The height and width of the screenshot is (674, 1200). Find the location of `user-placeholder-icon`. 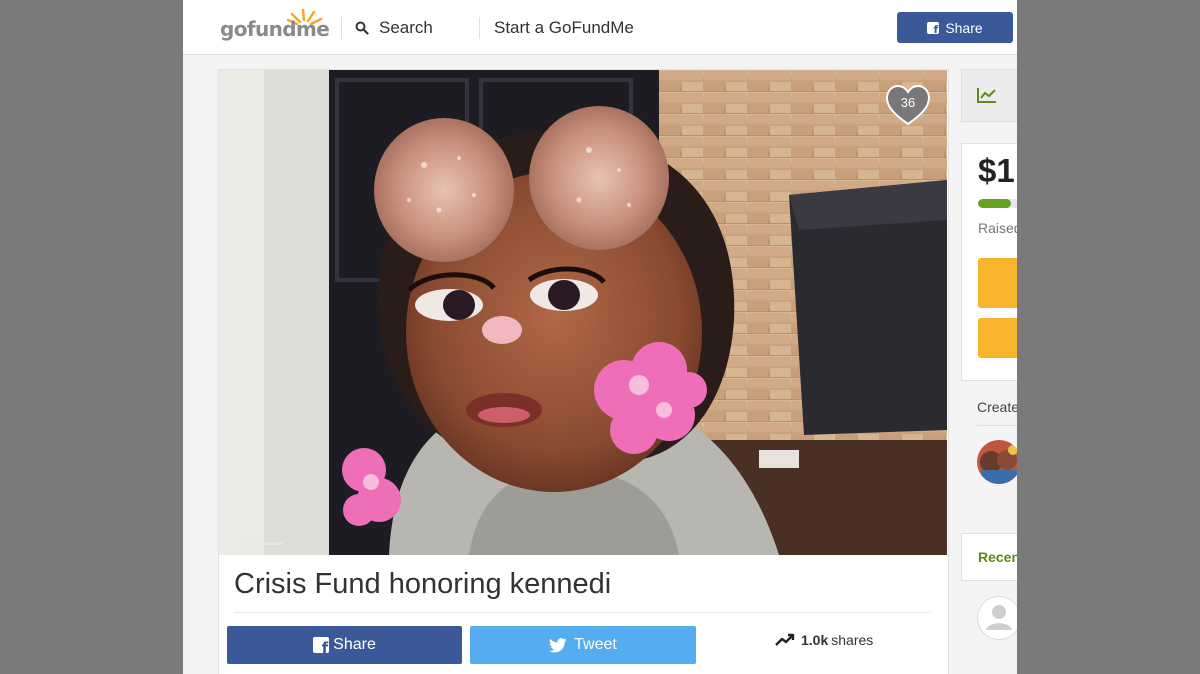

user-placeholder-icon is located at coordinates (999, 617).